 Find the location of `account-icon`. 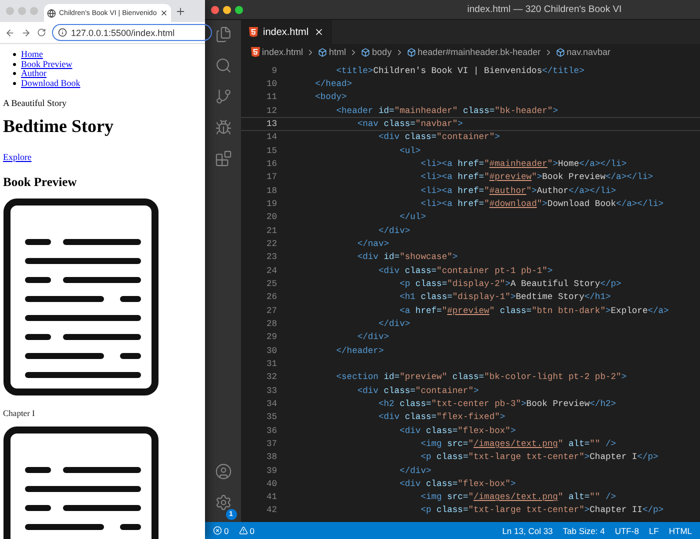

account-icon is located at coordinates (223, 471).